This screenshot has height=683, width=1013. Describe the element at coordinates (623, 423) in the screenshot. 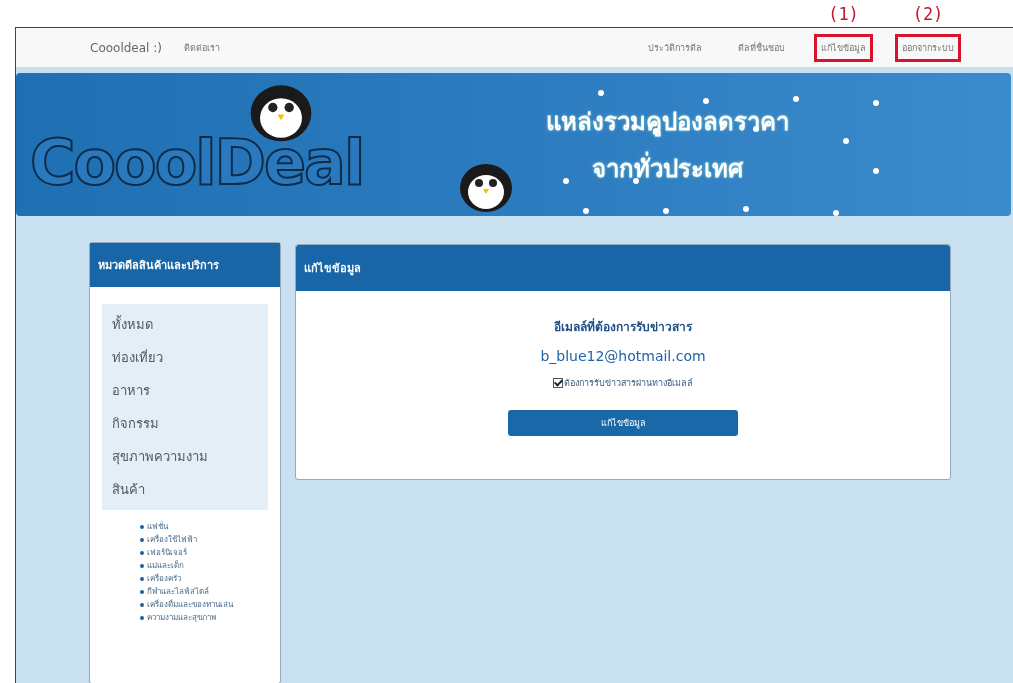

I see `edit-button: แก้ไขข้อมูล` at that location.